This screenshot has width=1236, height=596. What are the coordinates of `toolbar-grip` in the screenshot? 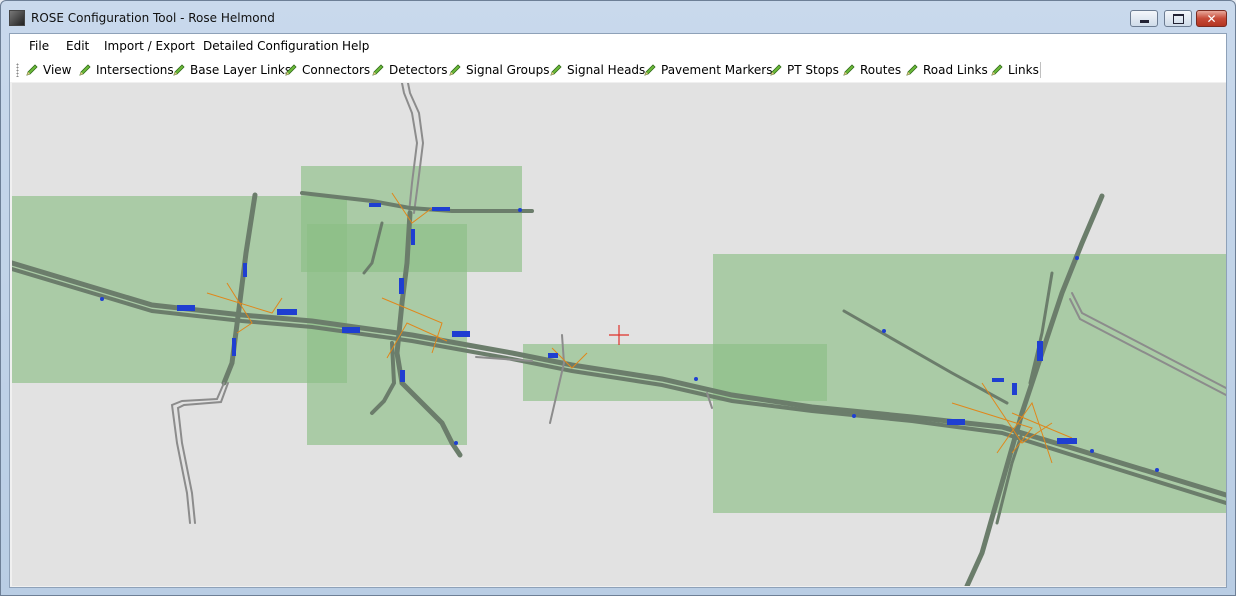 It's located at (17, 70).